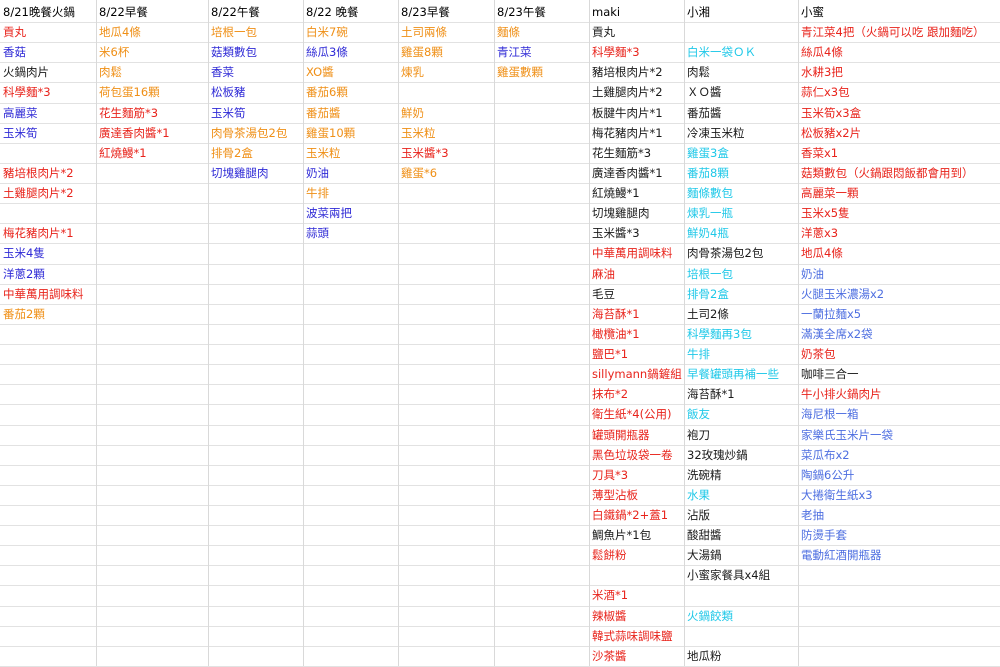  I want to click on table-cell: 水果, so click(741, 495).